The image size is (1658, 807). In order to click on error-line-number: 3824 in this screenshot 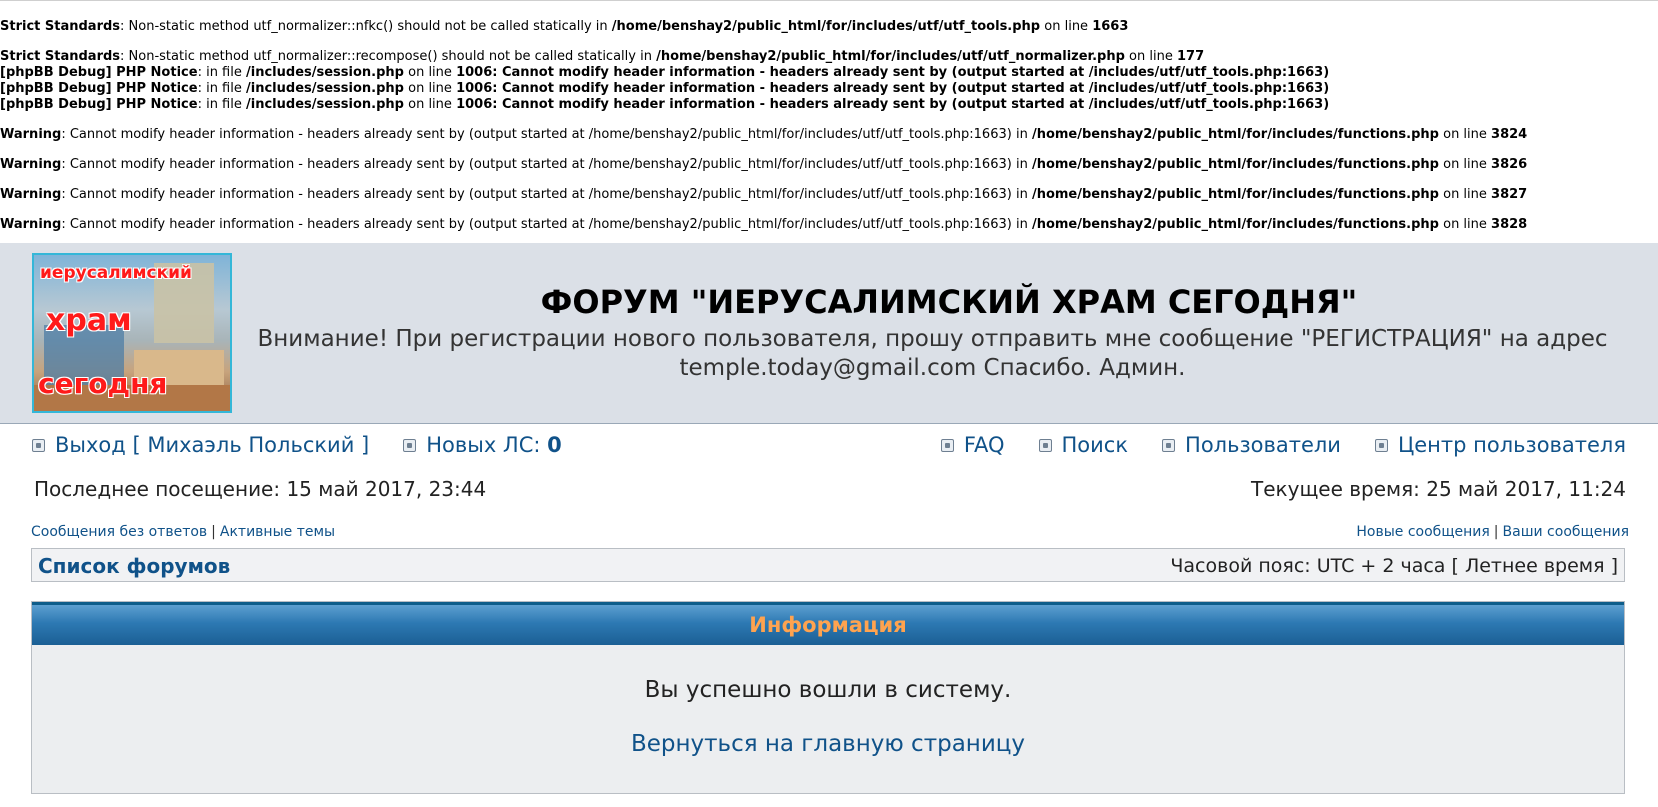, I will do `click(1509, 134)`.